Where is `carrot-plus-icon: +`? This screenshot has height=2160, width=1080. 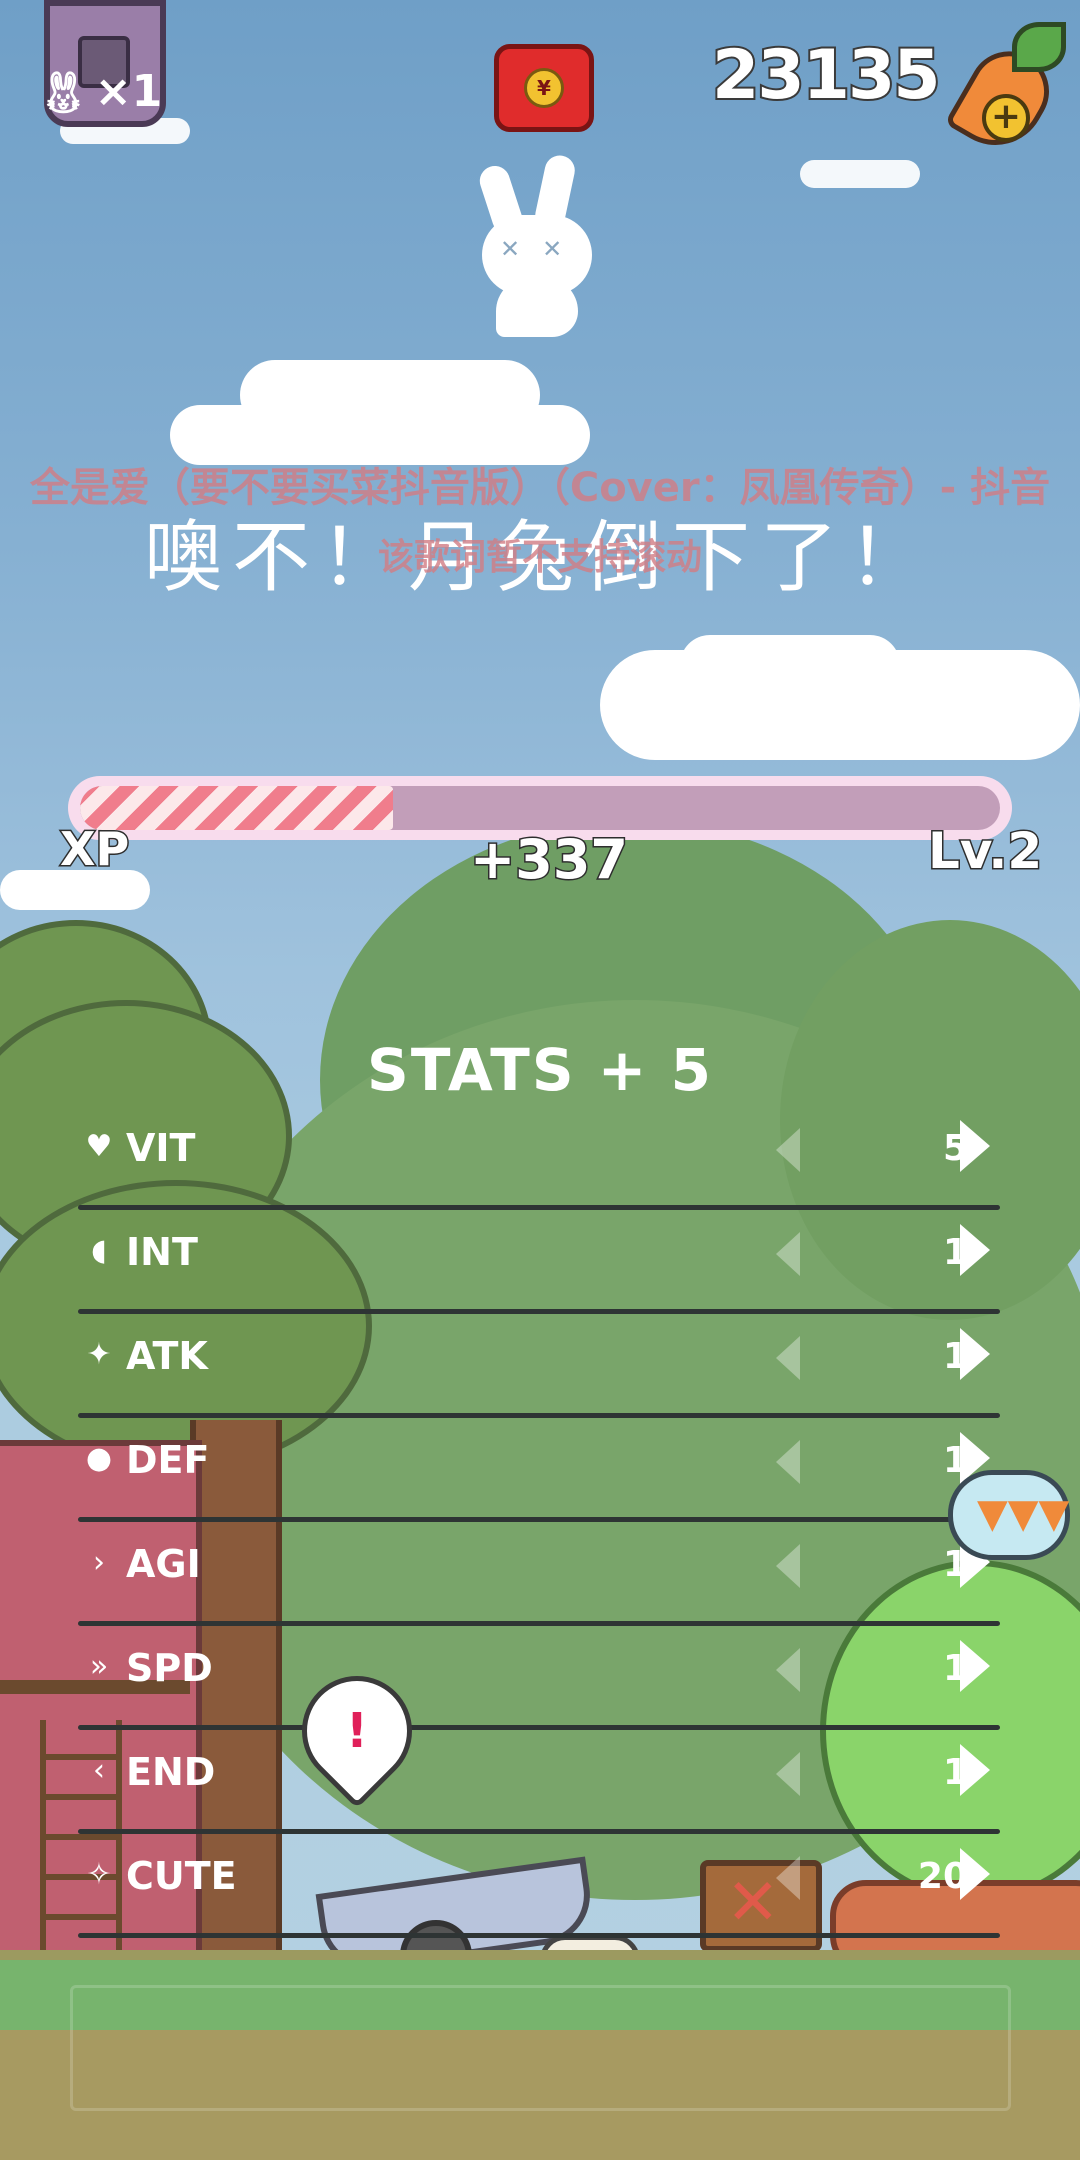 carrot-plus-icon: + is located at coordinates (1005, 93).